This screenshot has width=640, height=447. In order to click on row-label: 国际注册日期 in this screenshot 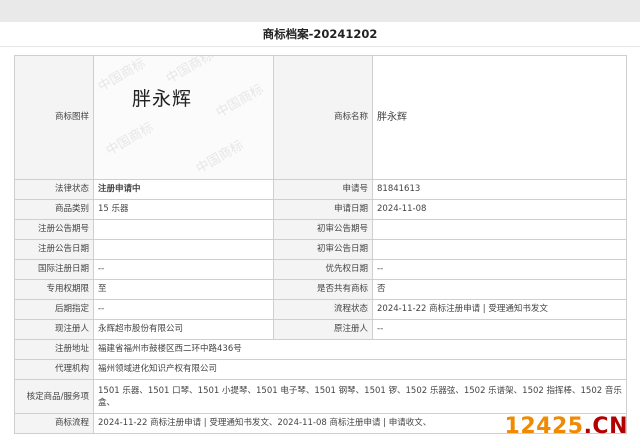, I will do `click(54, 269)`.